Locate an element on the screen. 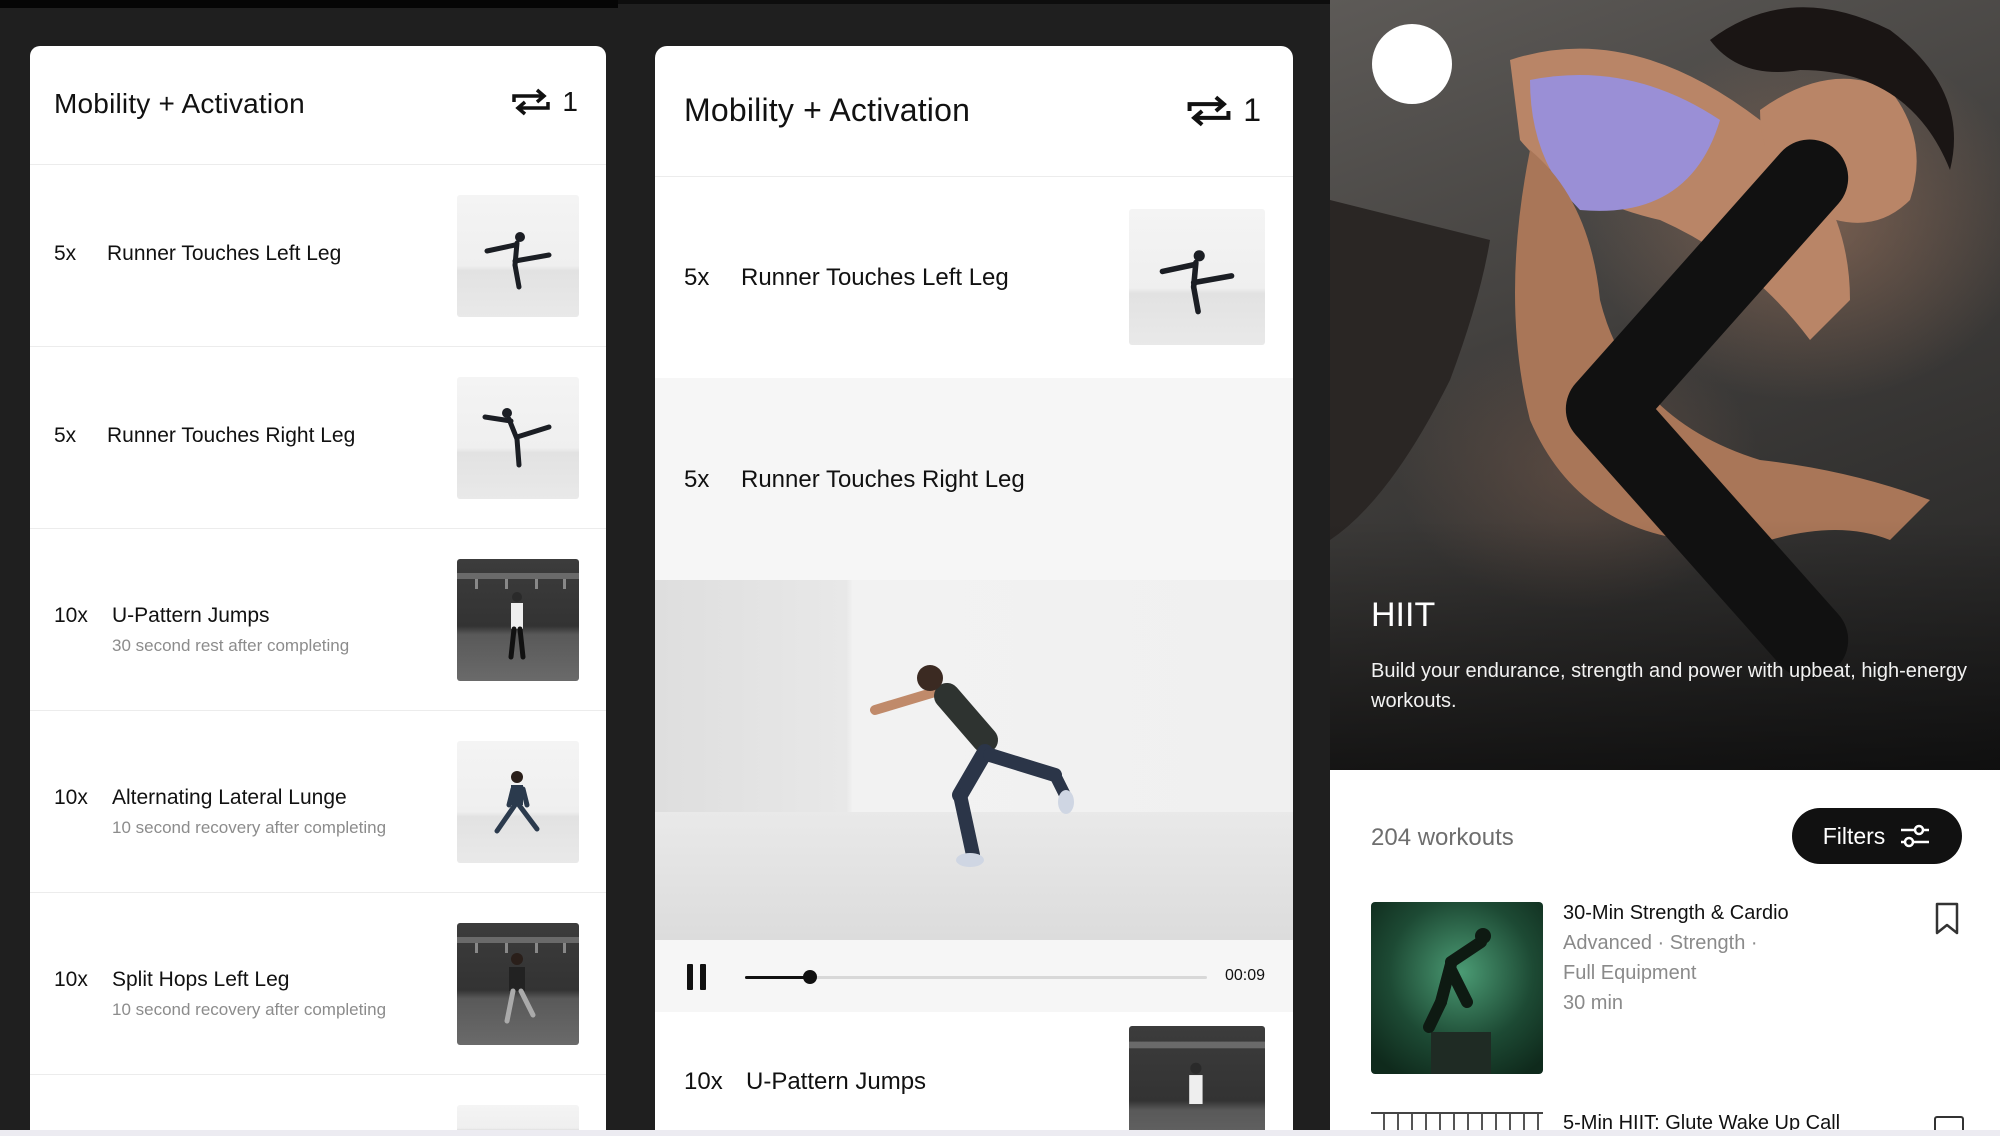 The image size is (2000, 1136). workout-card-title: 5-Min HIIT: Glute Wake Up Call is located at coordinates (1701, 1121).